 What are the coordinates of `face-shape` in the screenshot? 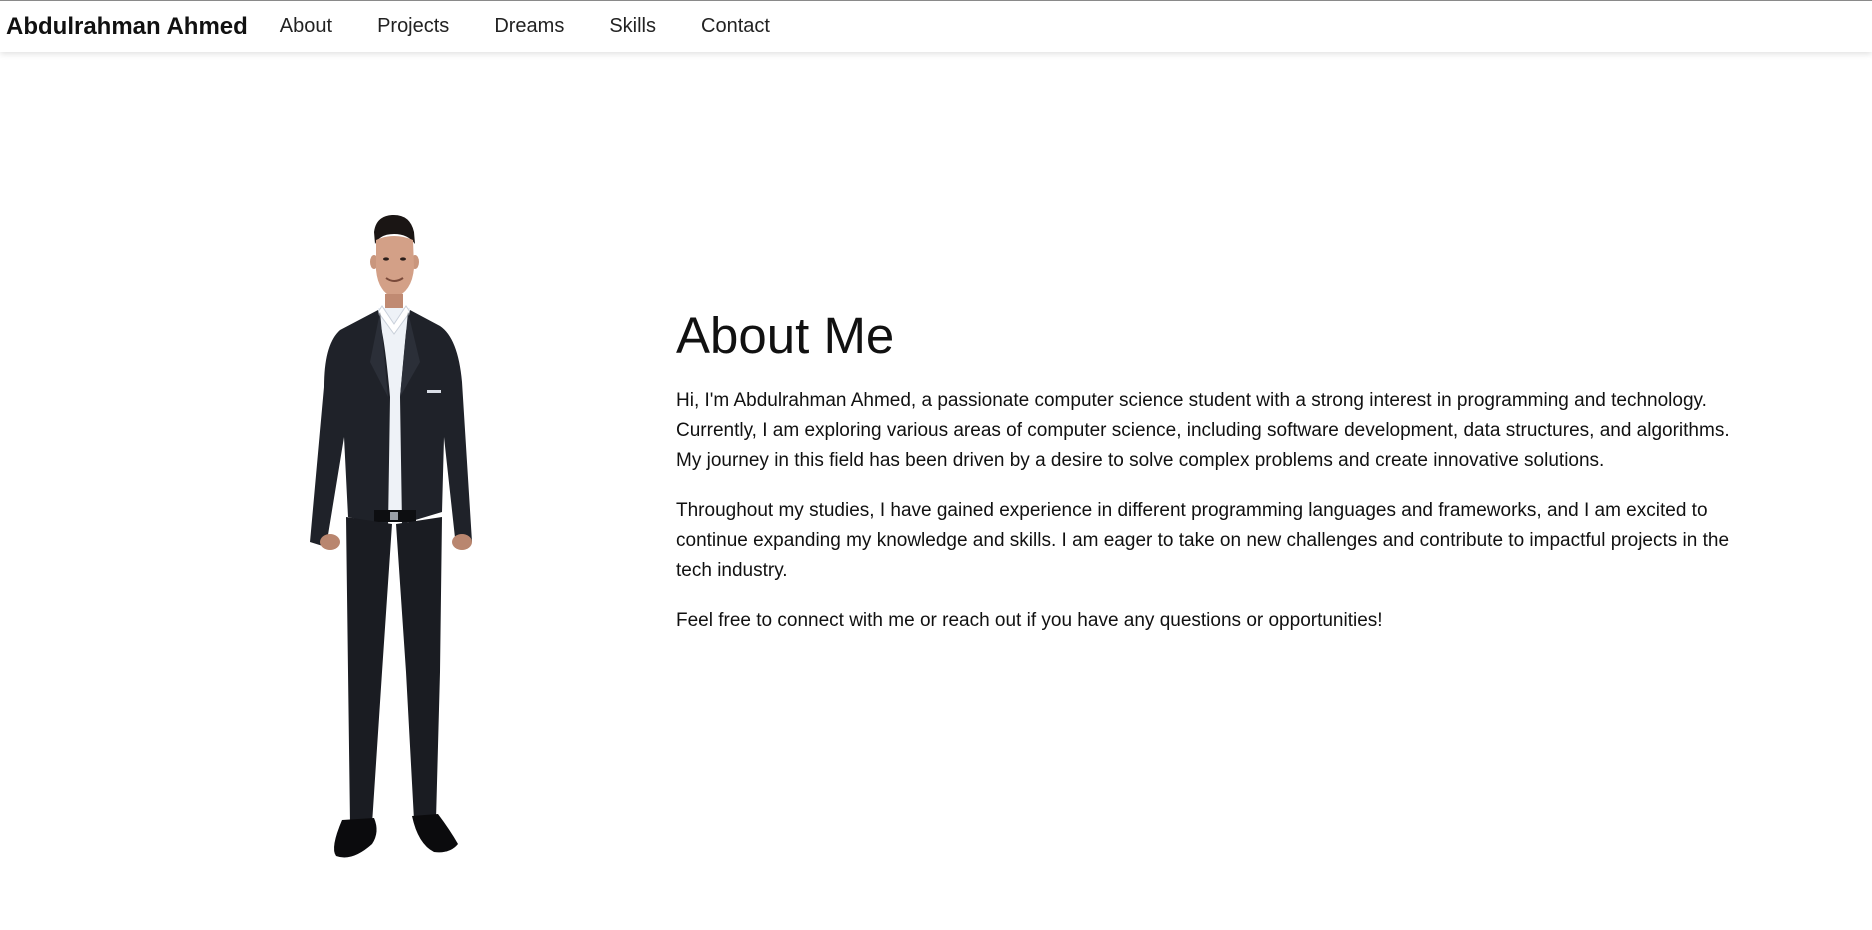 It's located at (395, 267).